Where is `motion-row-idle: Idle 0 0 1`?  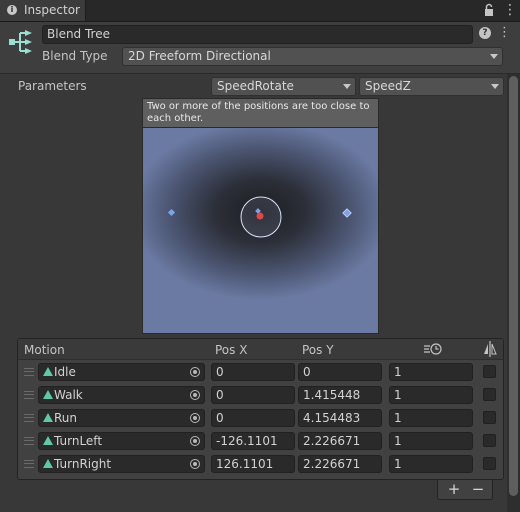 motion-row-idle: Idle 0 0 1 is located at coordinates (260, 372).